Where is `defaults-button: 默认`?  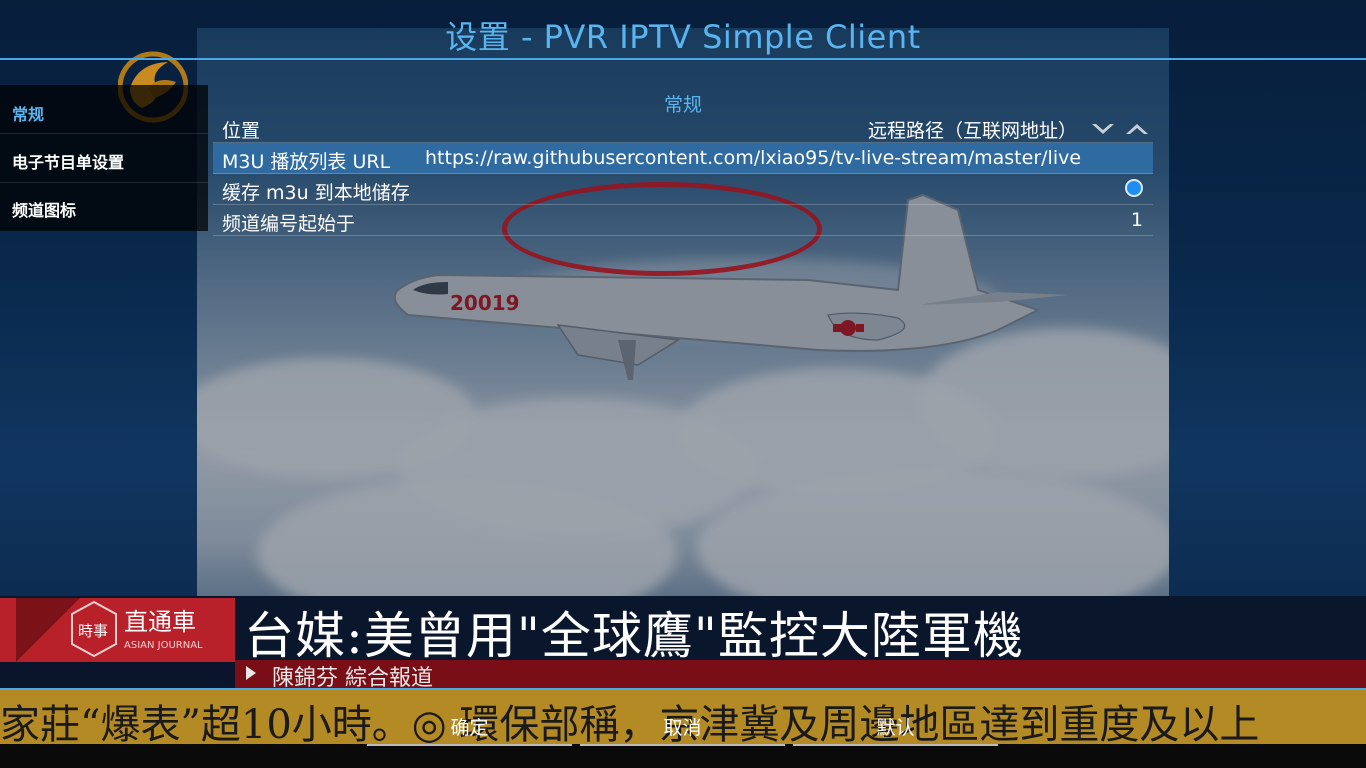 defaults-button: 默认 is located at coordinates (895, 727).